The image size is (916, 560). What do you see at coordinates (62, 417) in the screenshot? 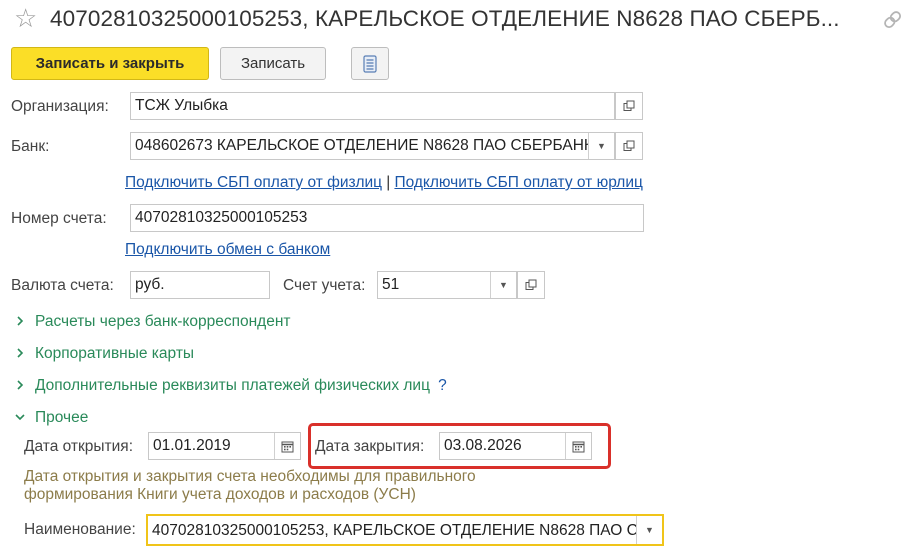
I see `section-other-label: Прочее` at bounding box center [62, 417].